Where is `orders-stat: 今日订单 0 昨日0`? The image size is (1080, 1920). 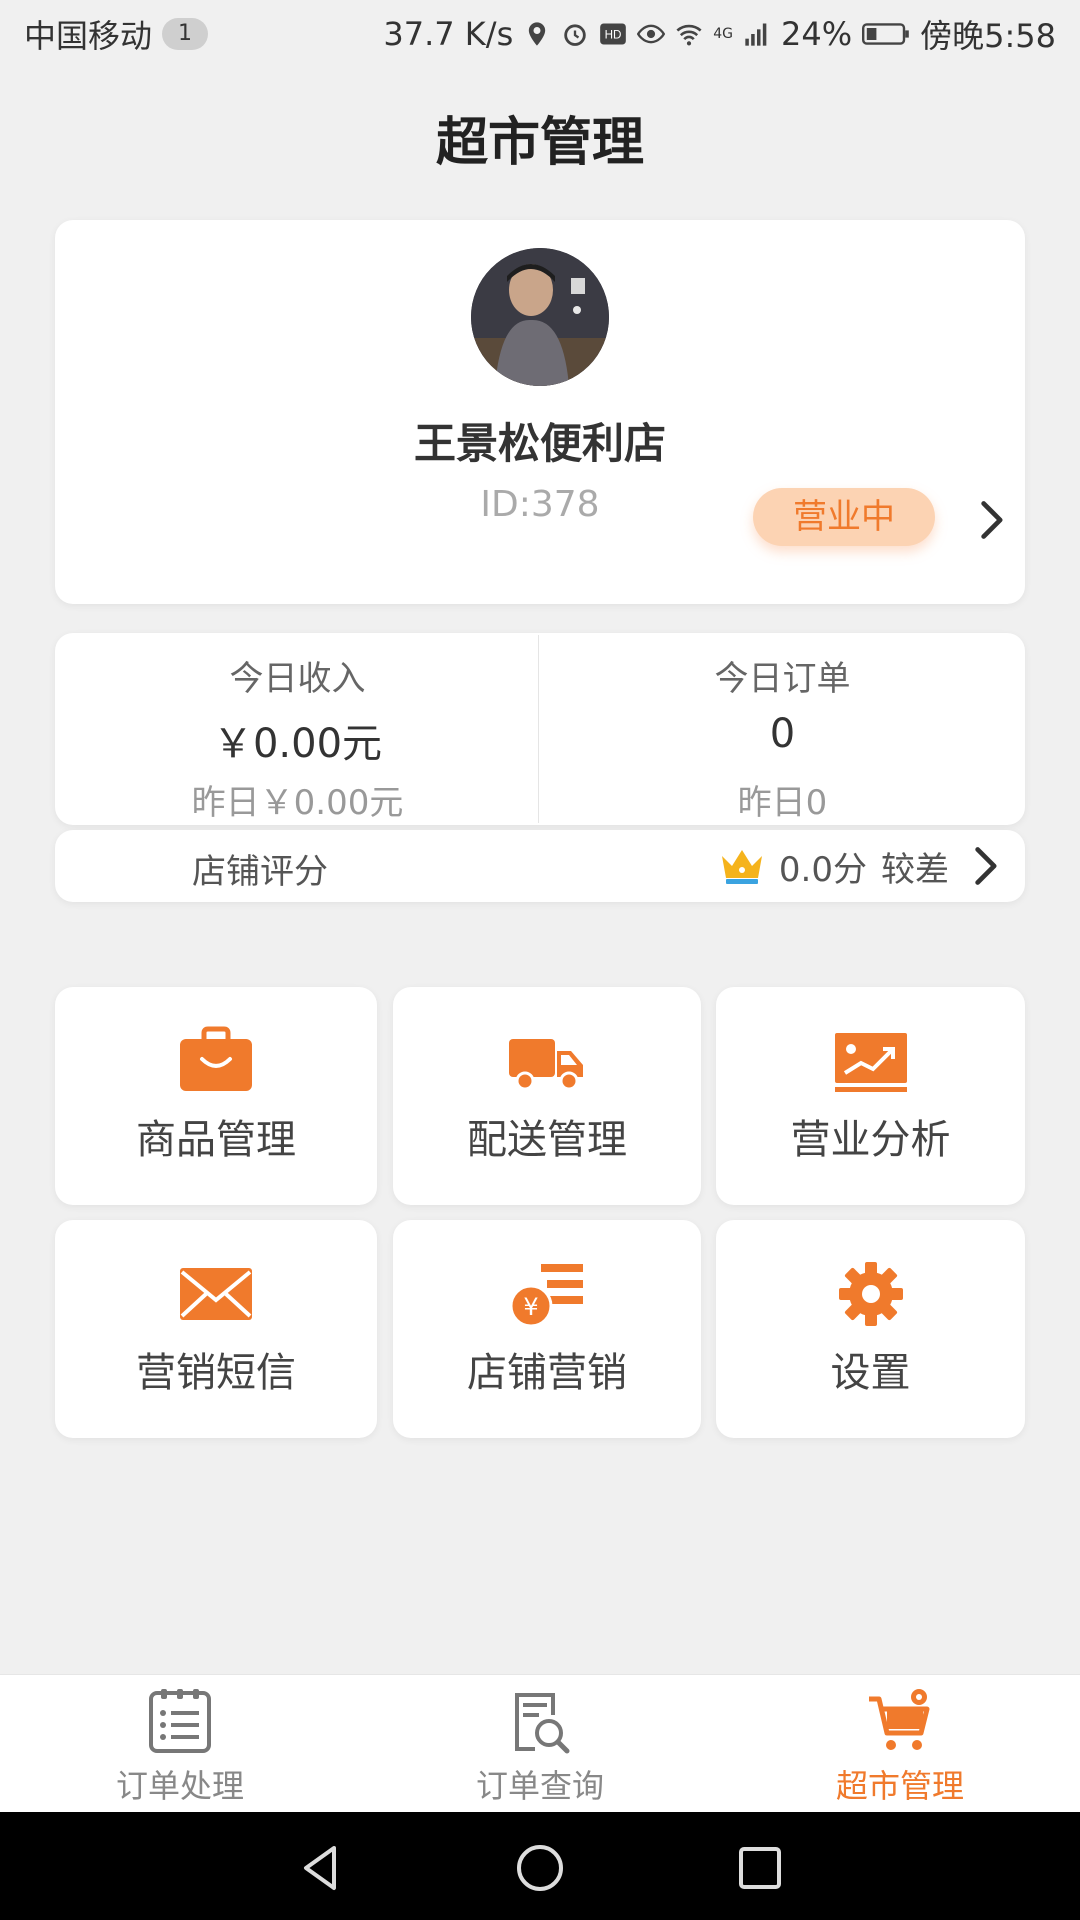 orders-stat: 今日订单 0 昨日0 is located at coordinates (782, 729).